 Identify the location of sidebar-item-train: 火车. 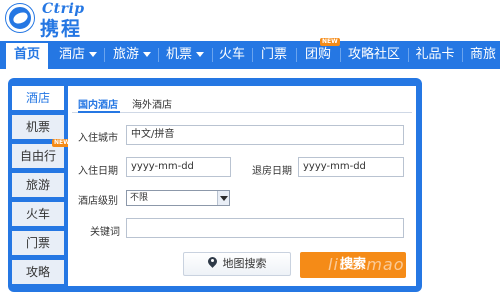
(38, 214).